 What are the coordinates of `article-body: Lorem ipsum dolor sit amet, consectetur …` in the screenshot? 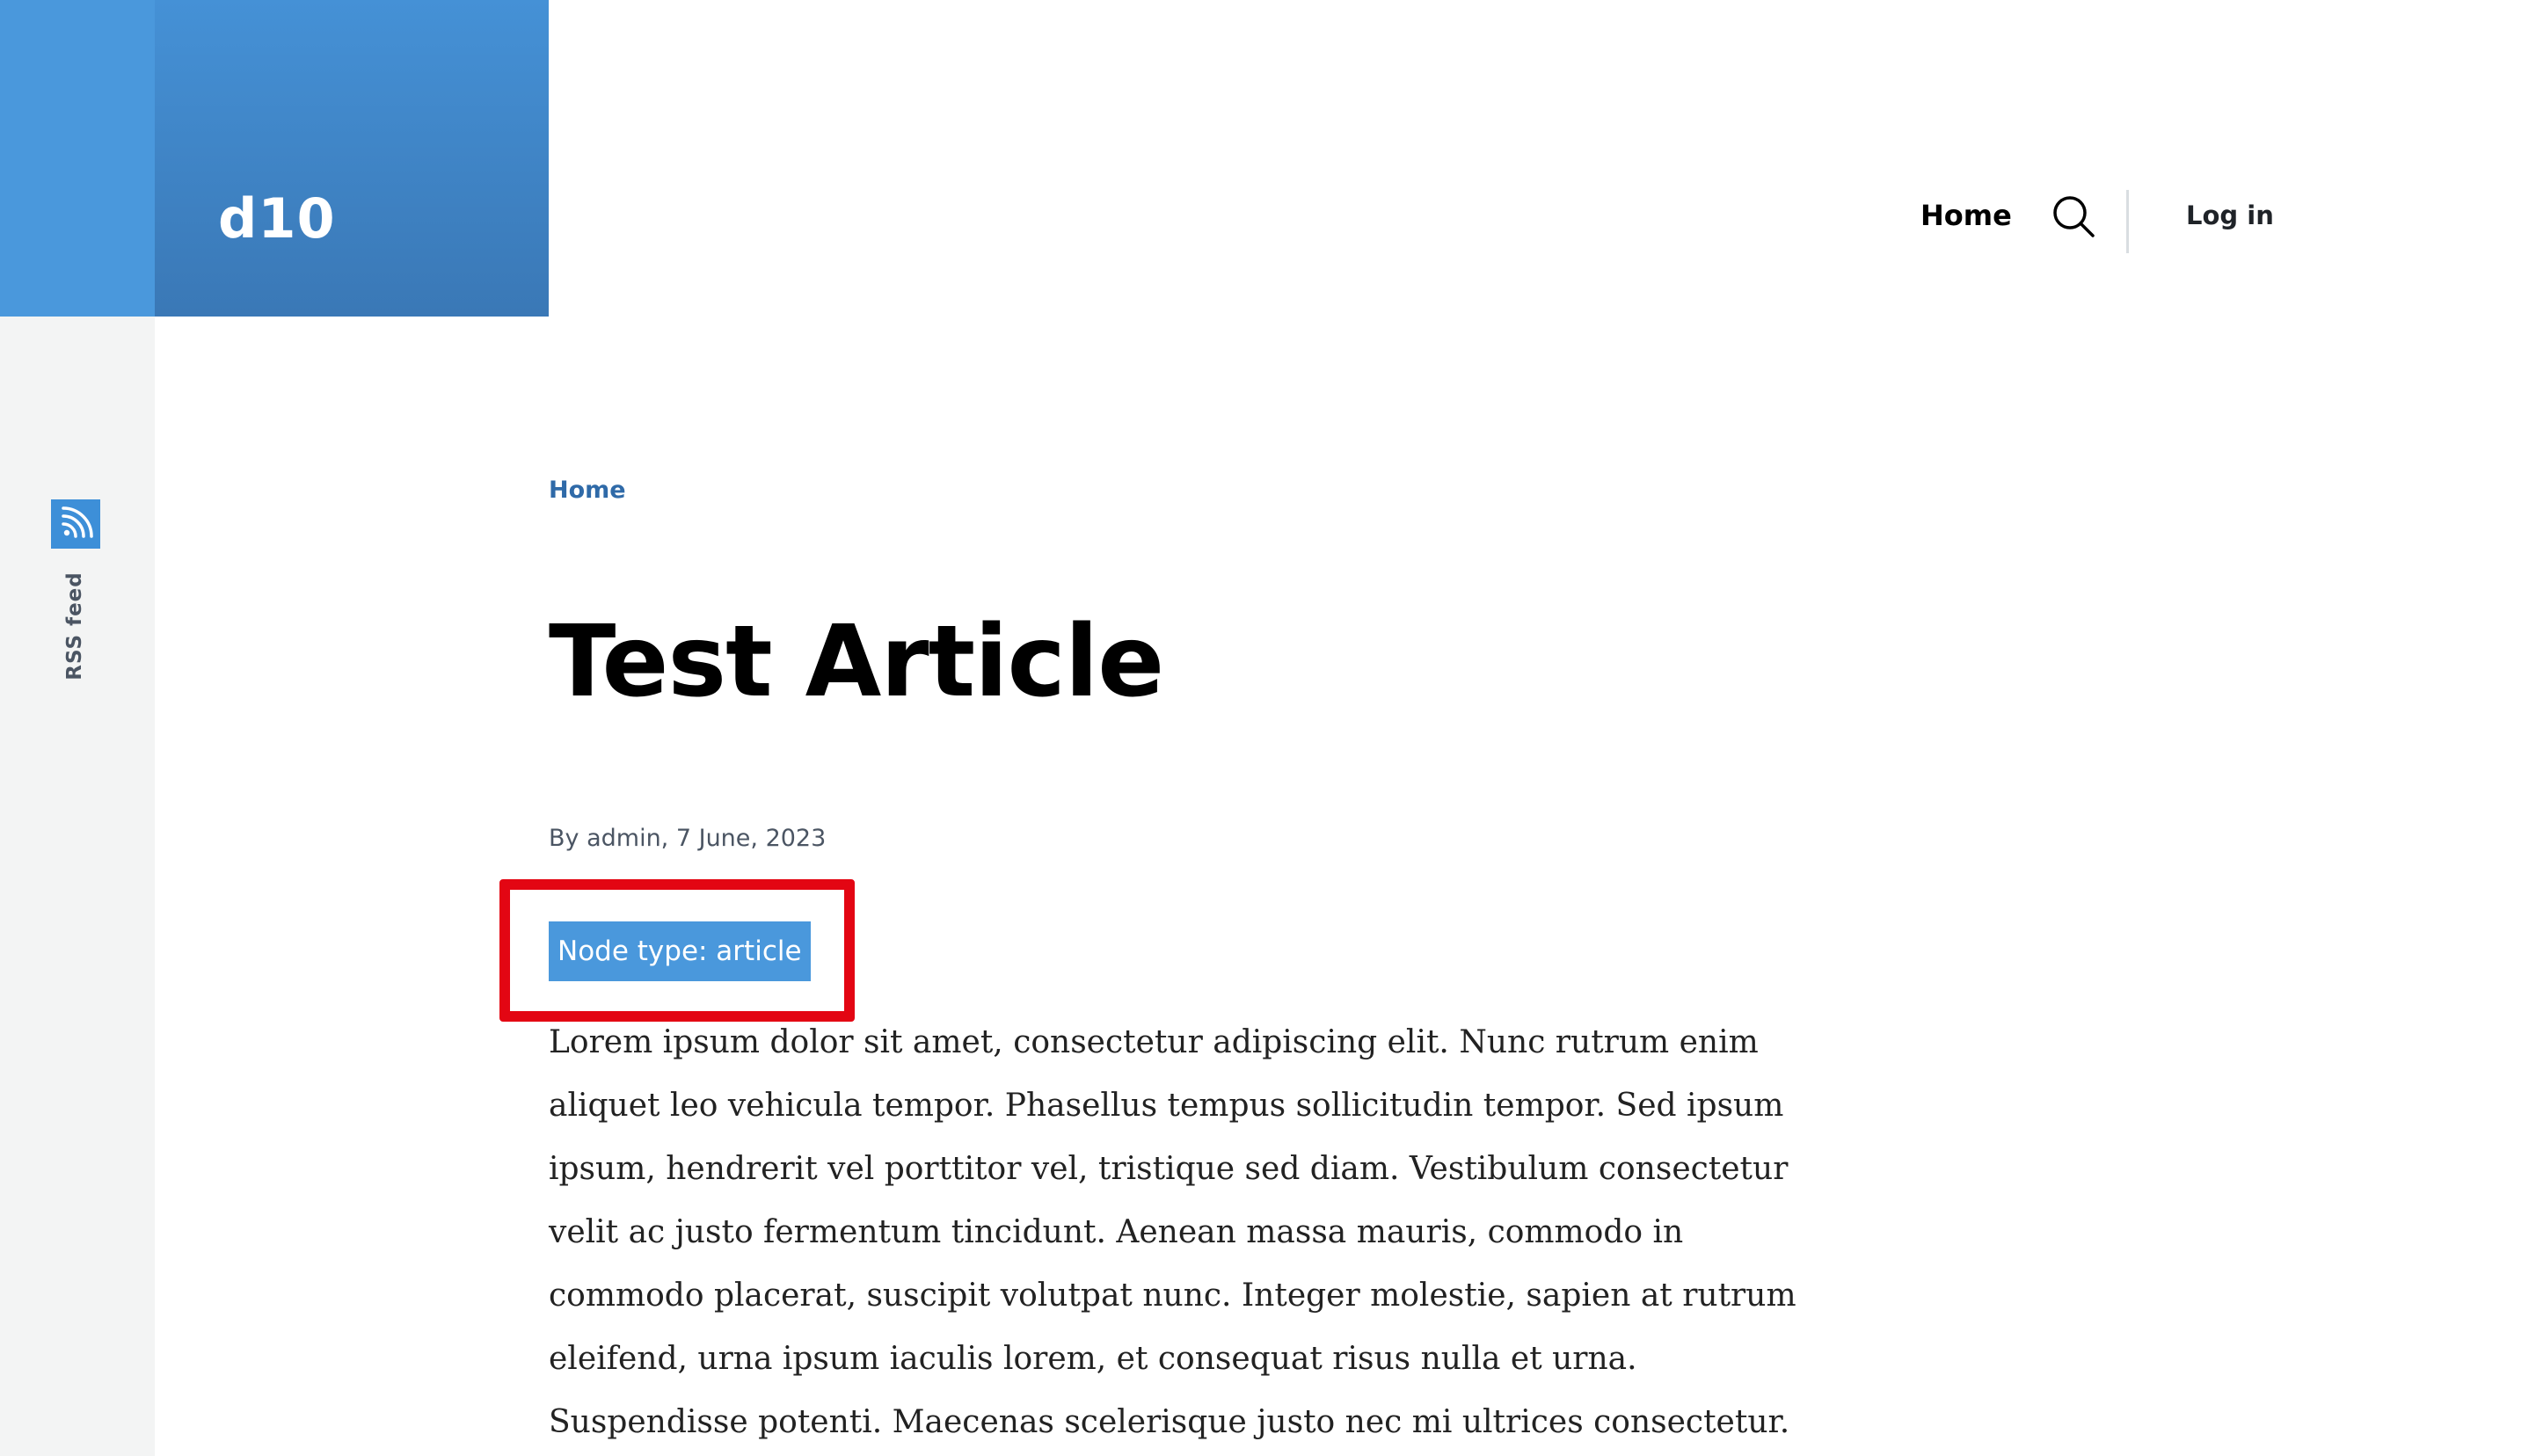 It's located at (1173, 1232).